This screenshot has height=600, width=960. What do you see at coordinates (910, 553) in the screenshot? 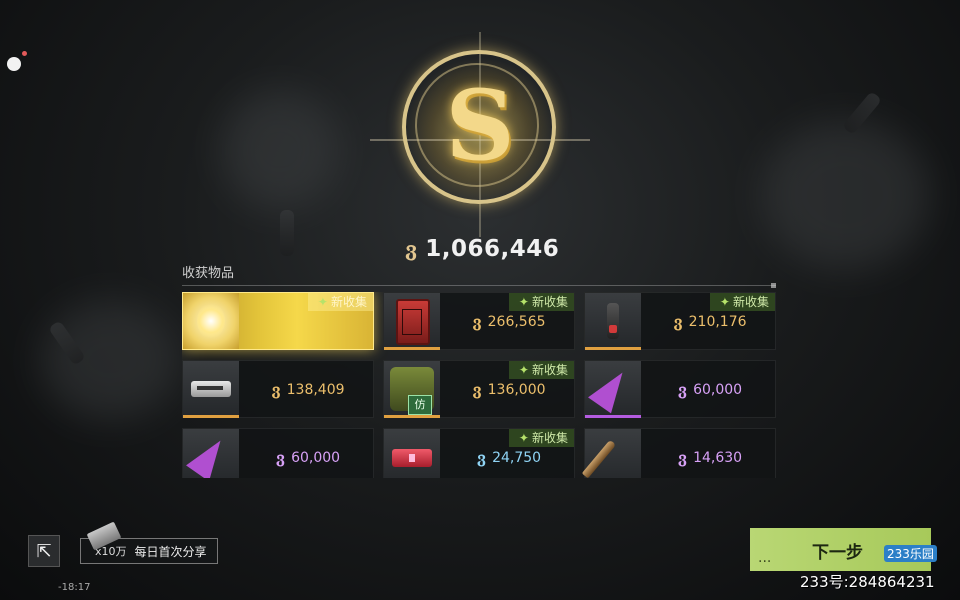
I see `watermark-logo: 233乐园` at bounding box center [910, 553].